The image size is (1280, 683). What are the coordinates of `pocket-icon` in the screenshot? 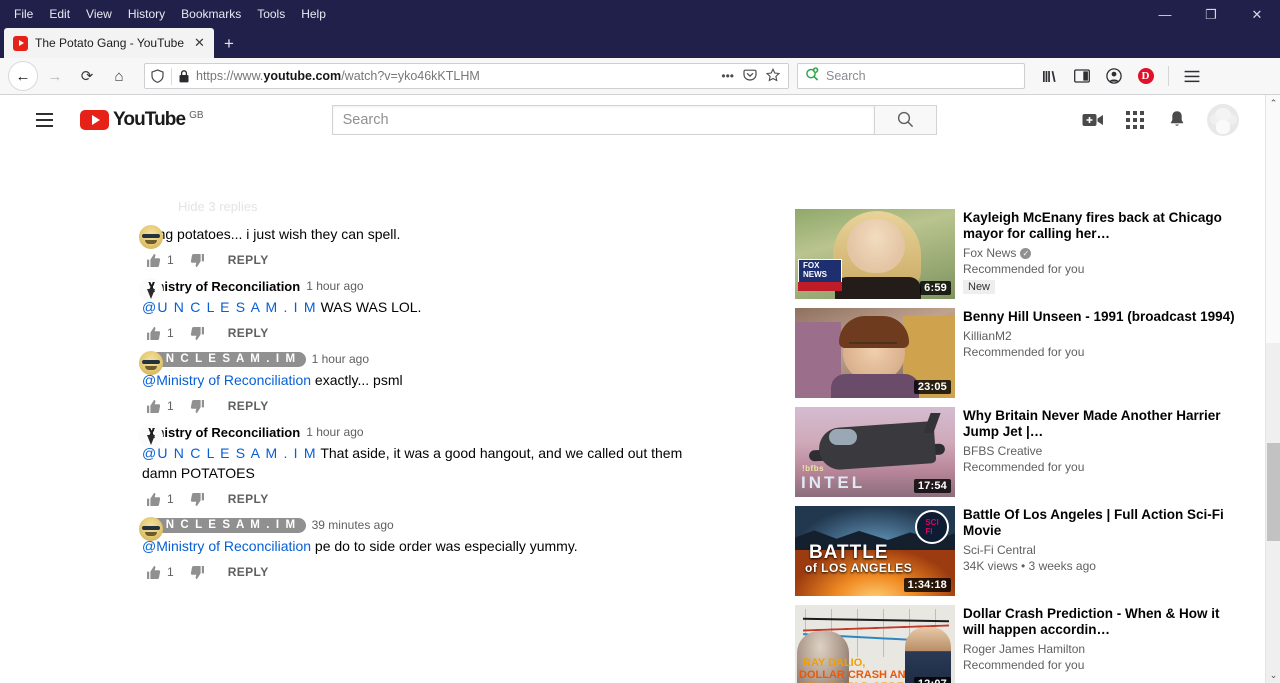 It's located at (750, 76).